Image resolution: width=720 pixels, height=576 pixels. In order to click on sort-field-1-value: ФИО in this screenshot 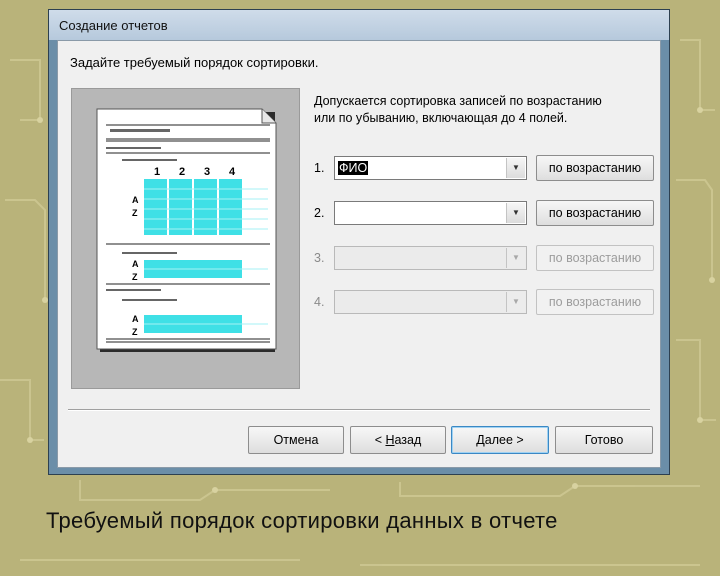, I will do `click(353, 168)`.